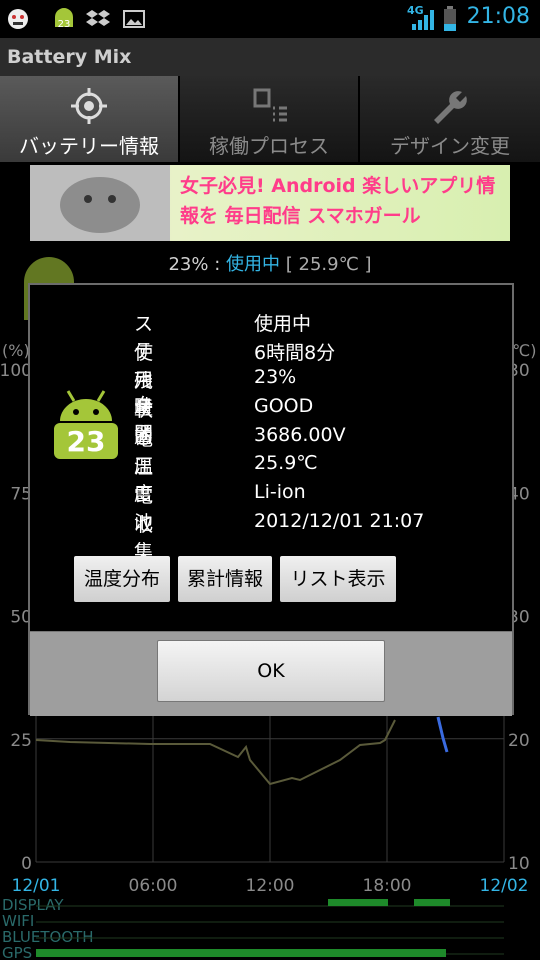 The height and width of the screenshot is (960, 540). I want to click on info-value: 23%, so click(275, 377).